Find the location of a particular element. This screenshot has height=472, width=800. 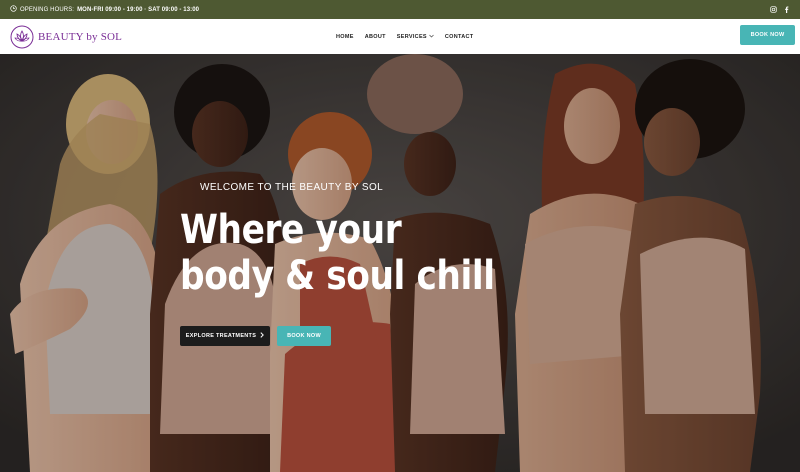

brand-logo: BEAUTY by SOL is located at coordinates (66, 37).